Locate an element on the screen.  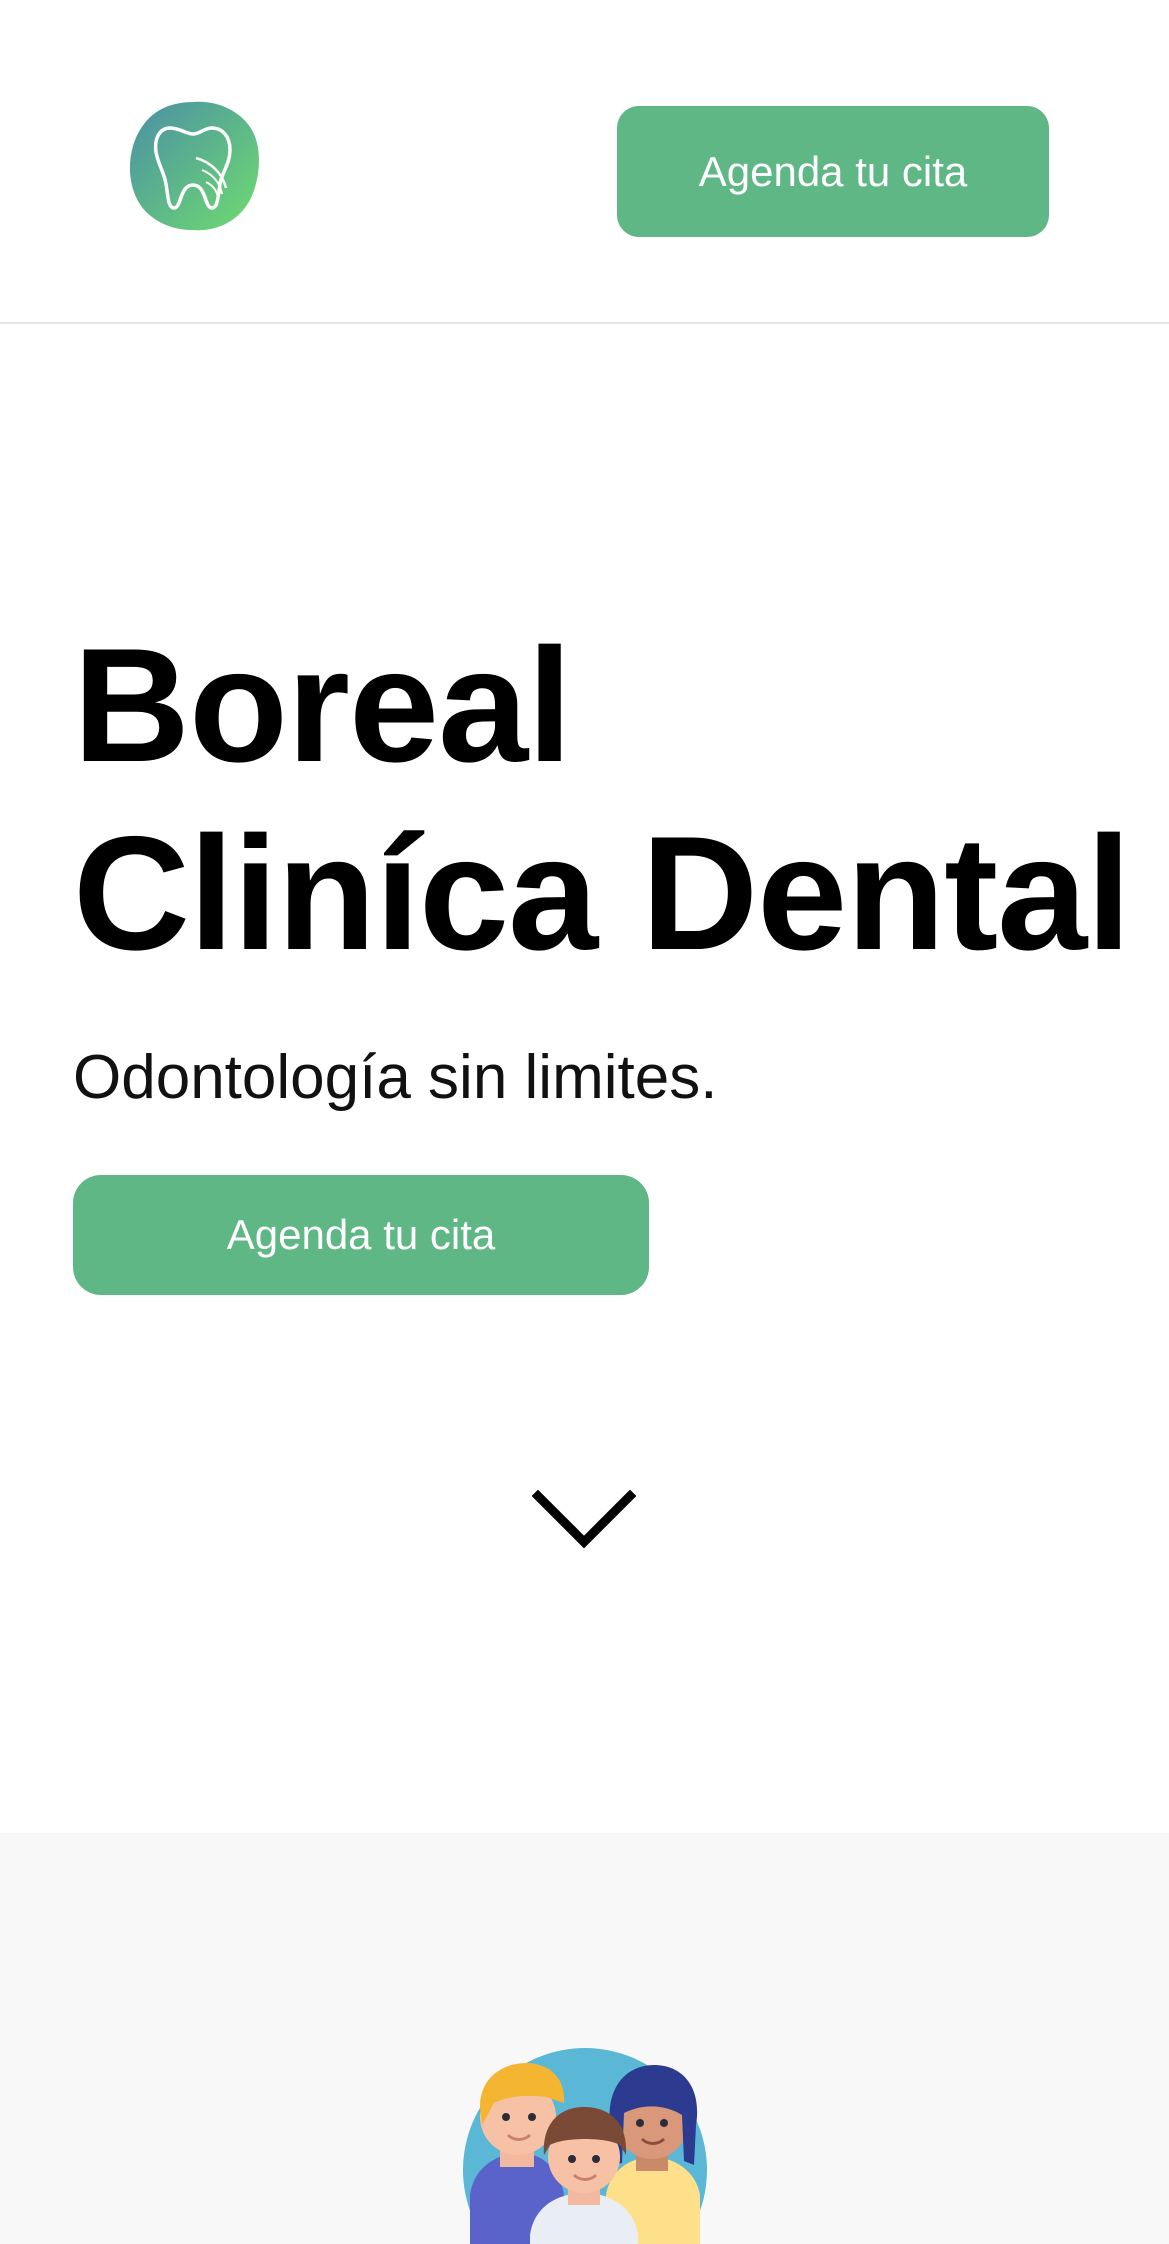
hero-subtitle: Odontología sin limites. is located at coordinates (395, 1077).